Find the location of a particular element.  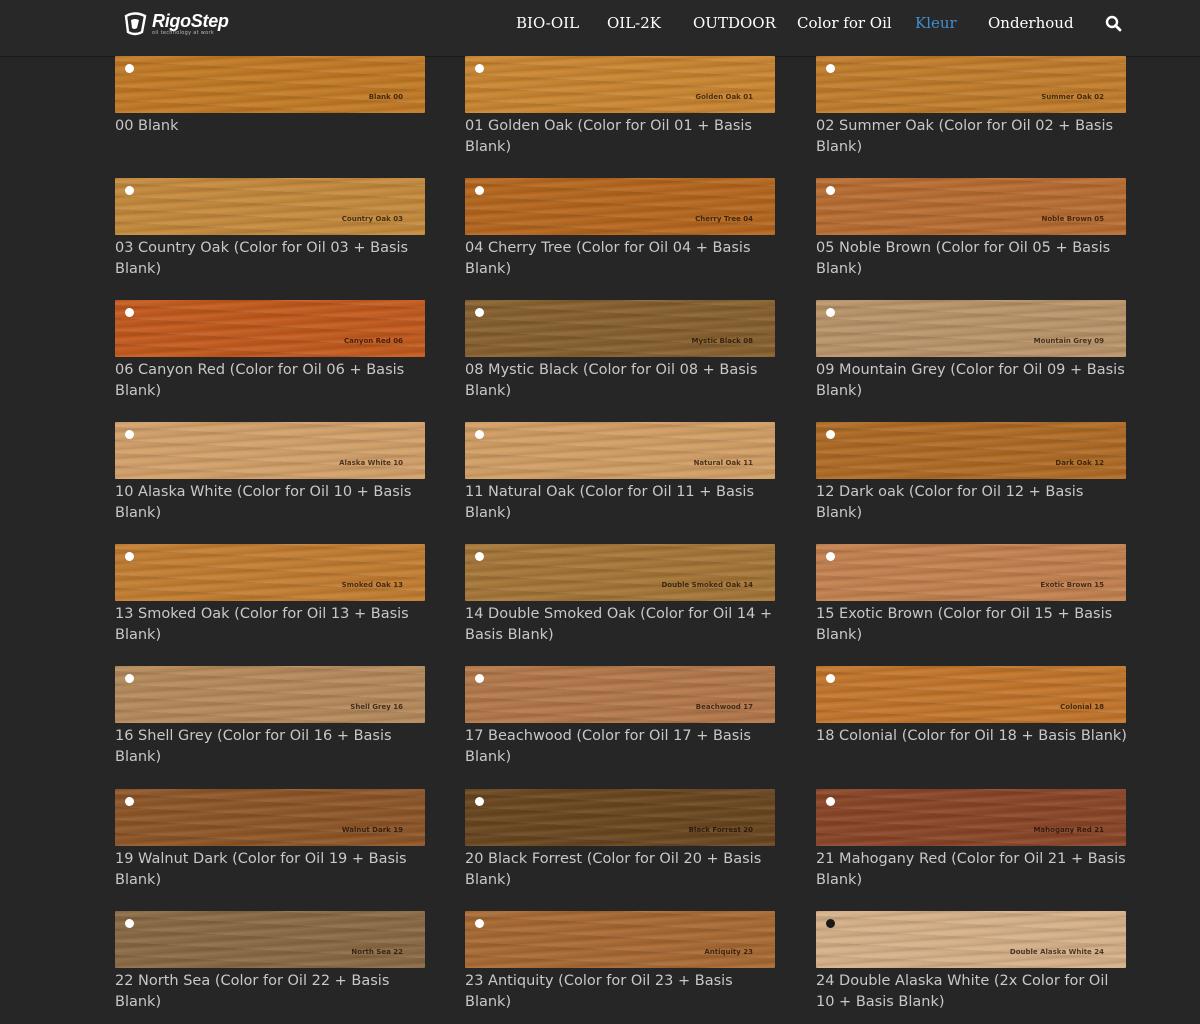

wood-swatch-image: Summer Oak 02 is located at coordinates (971, 84).